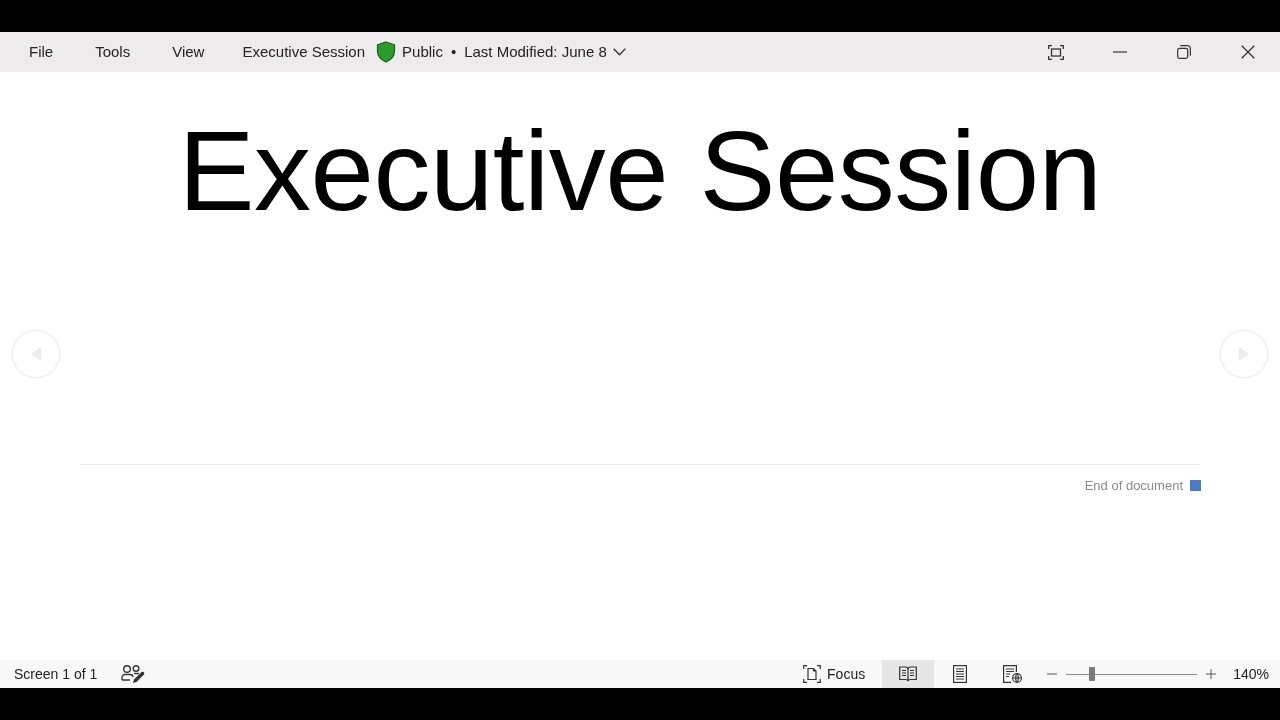 This screenshot has width=1280, height=720. Describe the element at coordinates (960, 674) in the screenshot. I see `page-lines-icon` at that location.